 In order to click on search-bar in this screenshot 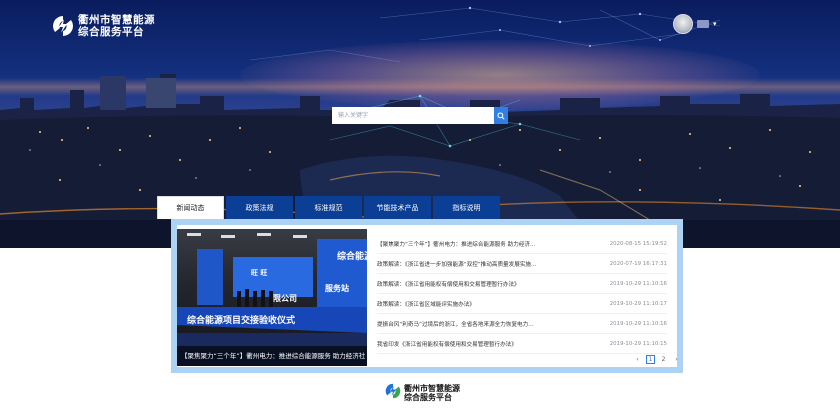, I will do `click(420, 115)`.